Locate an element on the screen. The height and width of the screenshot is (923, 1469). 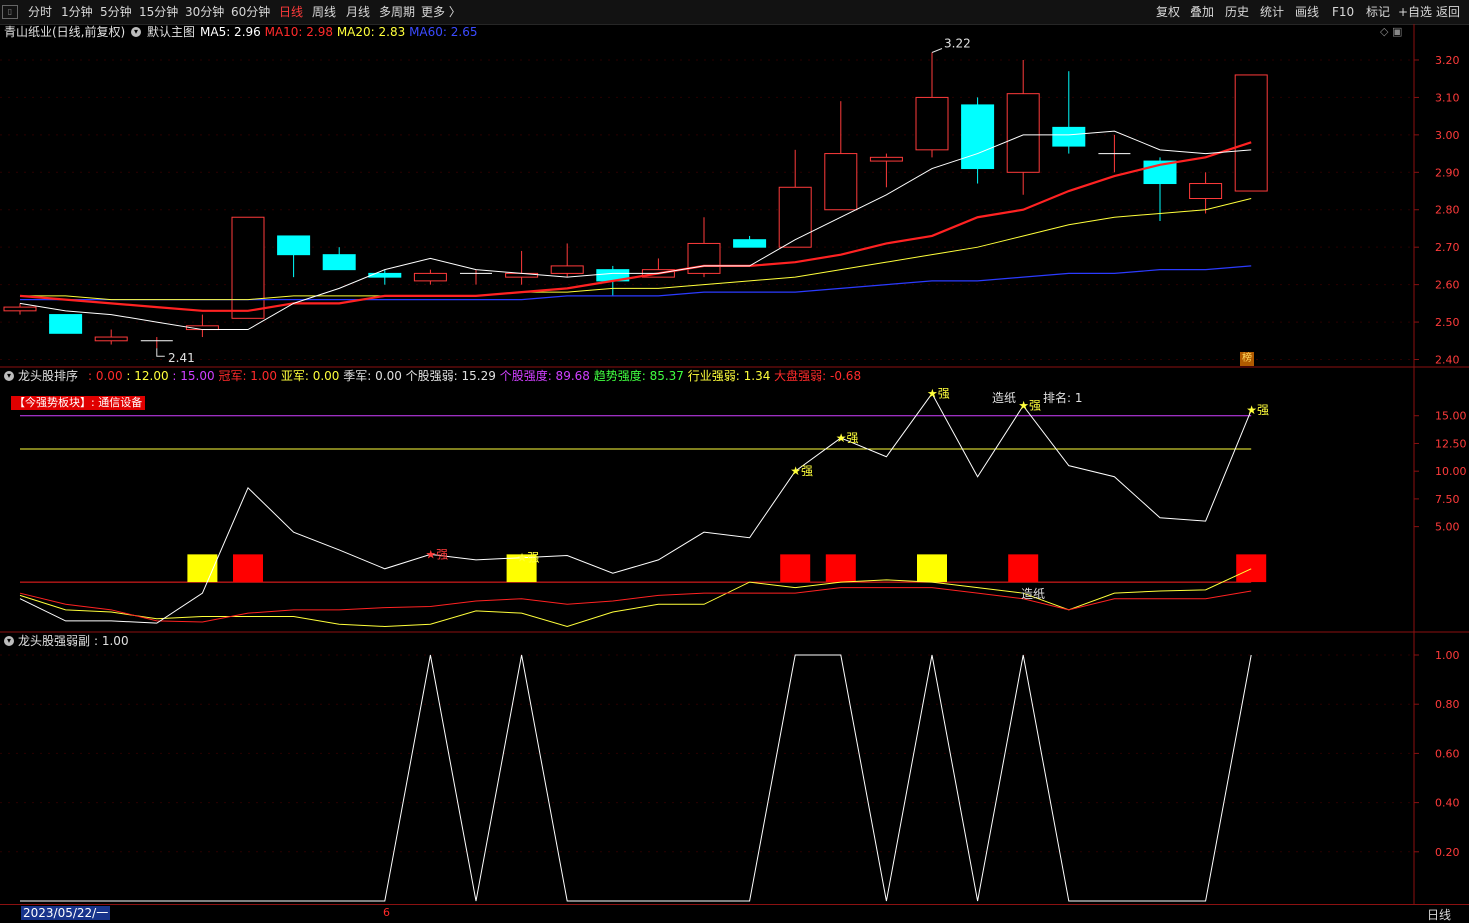
toolbar-btn-4: 画线 is located at coordinates (1307, 12).